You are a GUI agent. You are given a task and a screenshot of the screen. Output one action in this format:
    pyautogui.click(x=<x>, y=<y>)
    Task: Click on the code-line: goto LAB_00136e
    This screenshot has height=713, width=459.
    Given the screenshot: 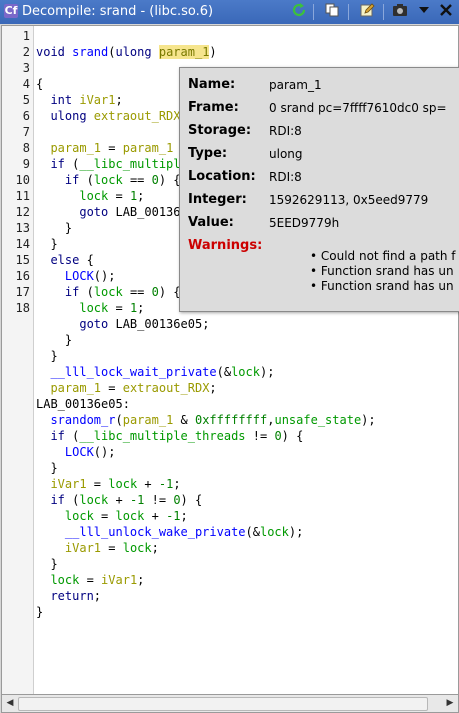 What is the action you would take?
    pyautogui.click(x=111, y=212)
    